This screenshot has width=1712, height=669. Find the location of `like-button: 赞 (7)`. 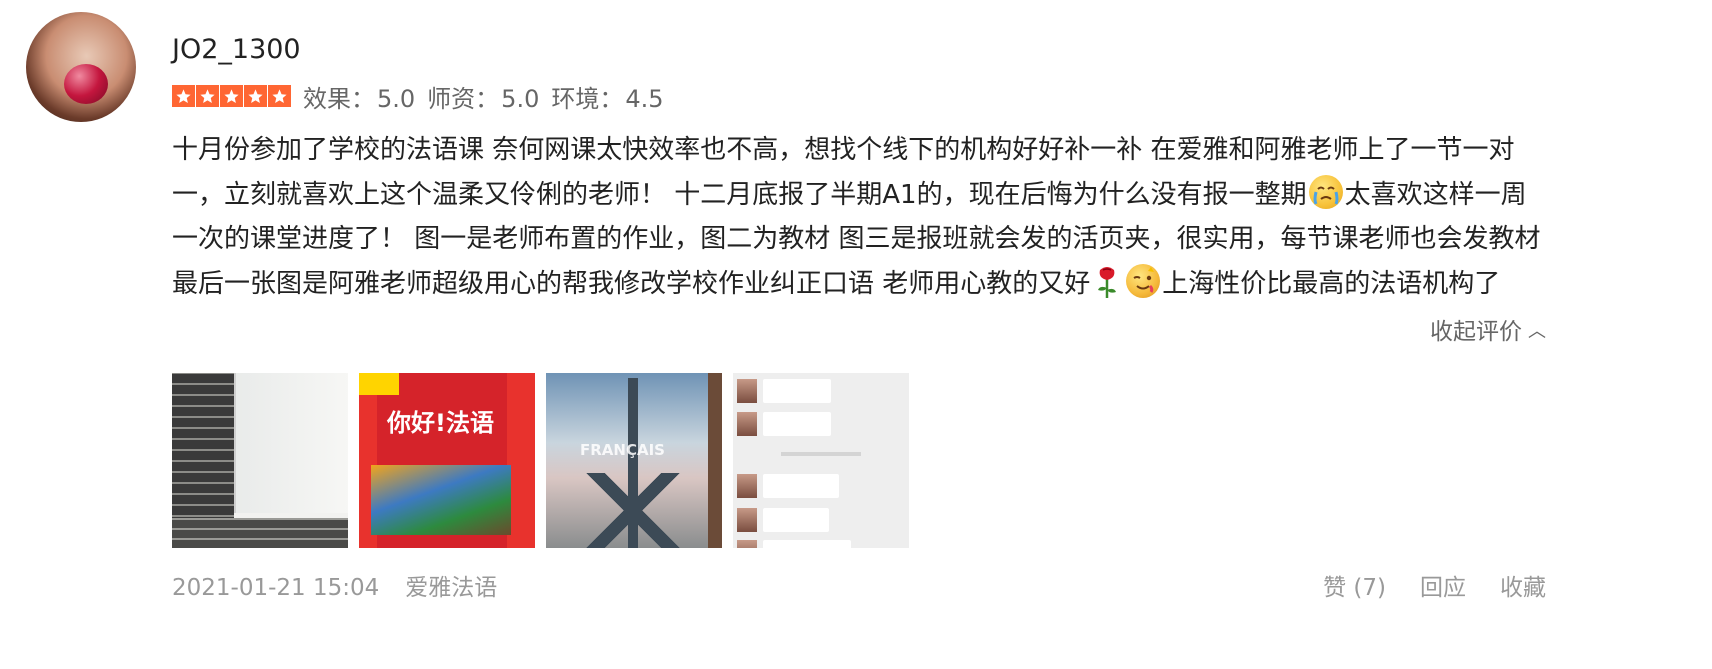

like-button: 赞 (7) is located at coordinates (1354, 585).